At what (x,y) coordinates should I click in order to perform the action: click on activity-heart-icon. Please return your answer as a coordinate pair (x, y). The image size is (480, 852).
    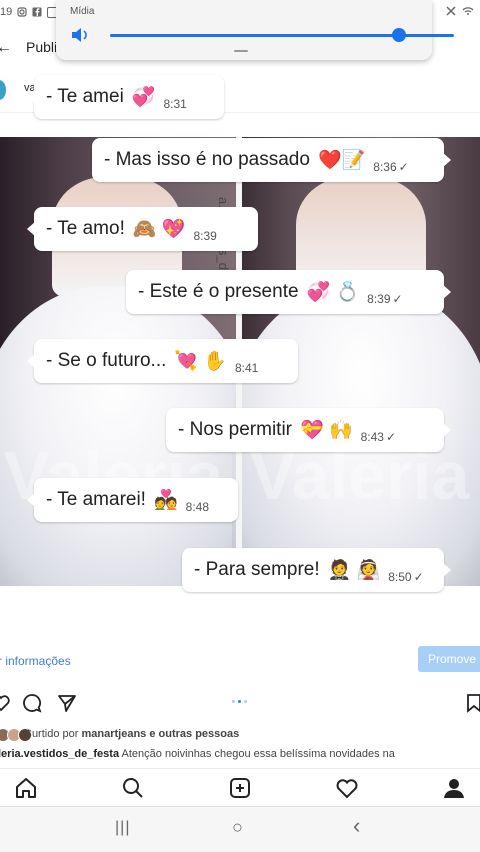
    Looking at the image, I should click on (347, 788).